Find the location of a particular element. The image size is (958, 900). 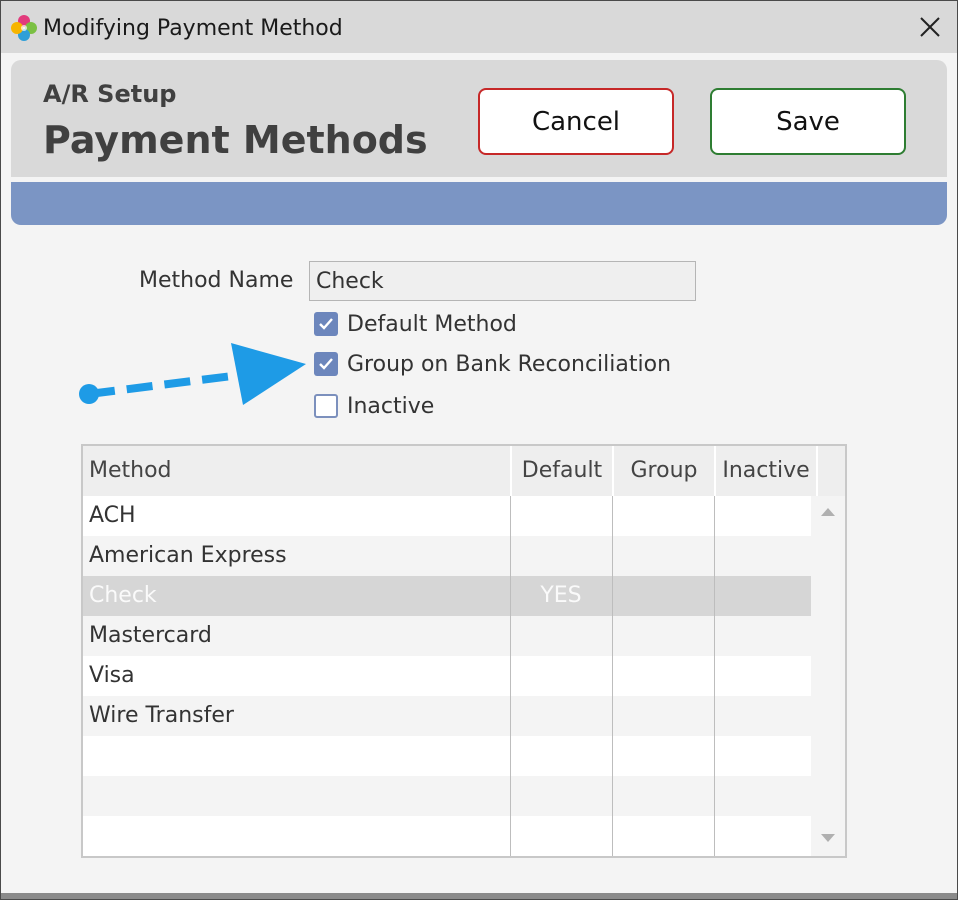

method-cell: Visa is located at coordinates (112, 675).